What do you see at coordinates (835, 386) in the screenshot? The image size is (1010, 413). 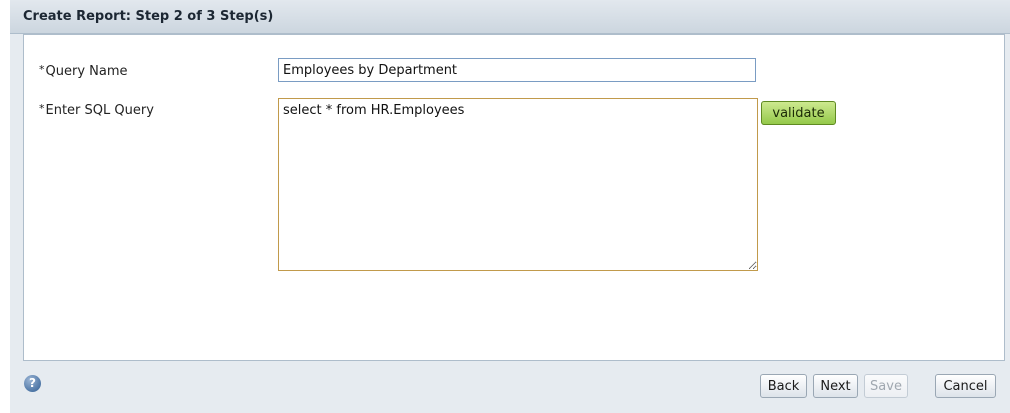 I see `next-button: Next` at bounding box center [835, 386].